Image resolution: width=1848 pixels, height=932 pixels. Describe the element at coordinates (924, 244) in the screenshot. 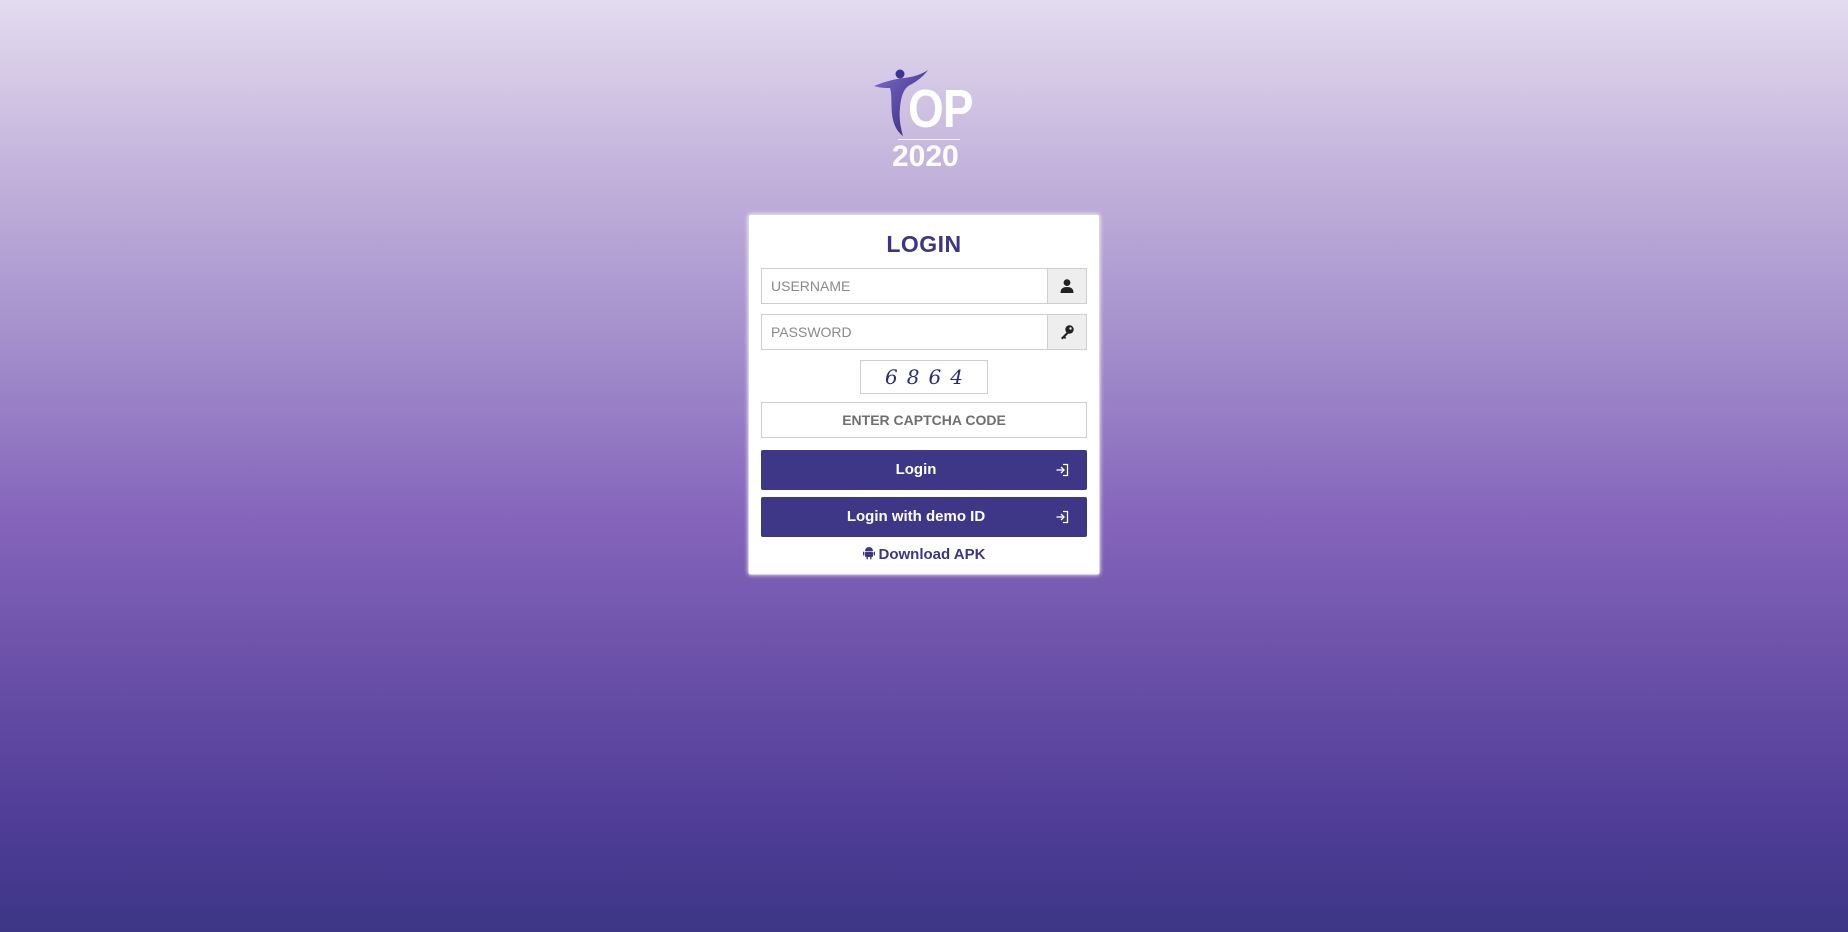

I see `login-title: LOGIN` at that location.